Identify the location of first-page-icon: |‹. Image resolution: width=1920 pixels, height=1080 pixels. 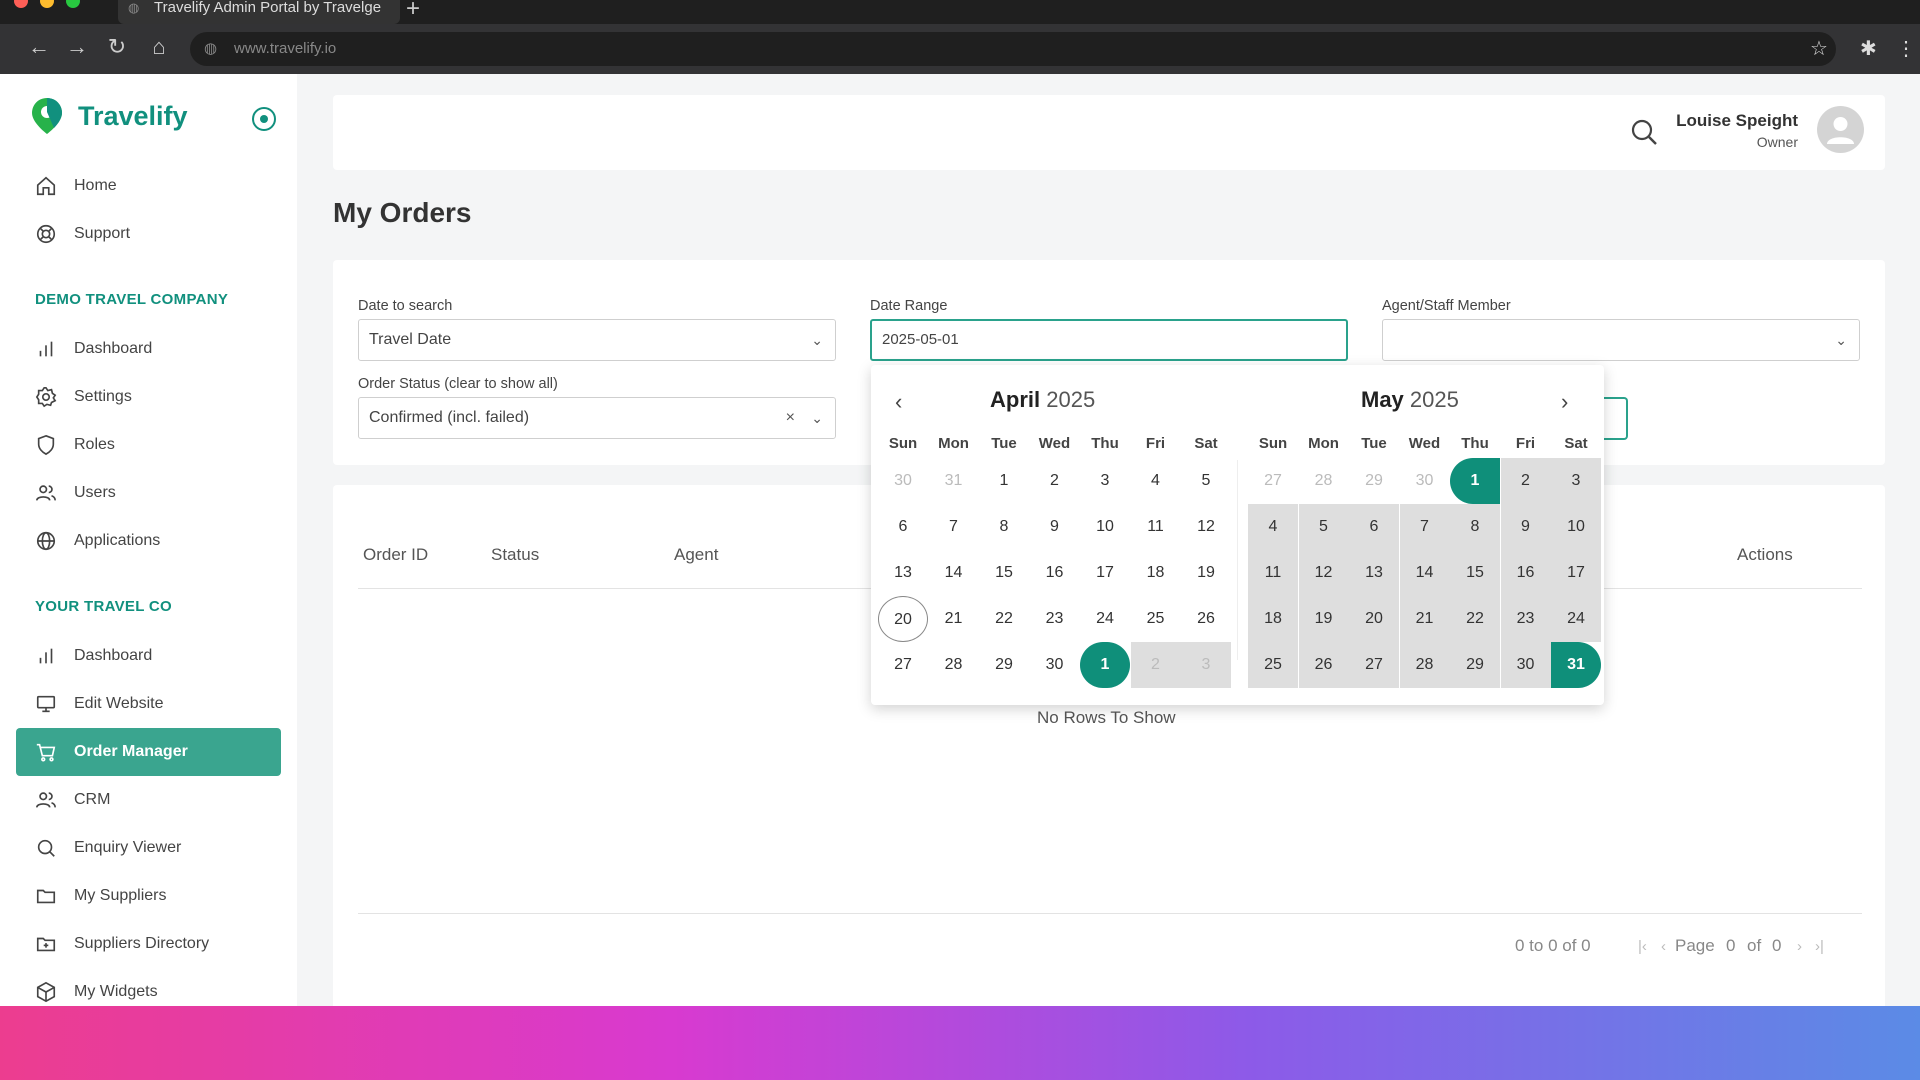
(1642, 946).